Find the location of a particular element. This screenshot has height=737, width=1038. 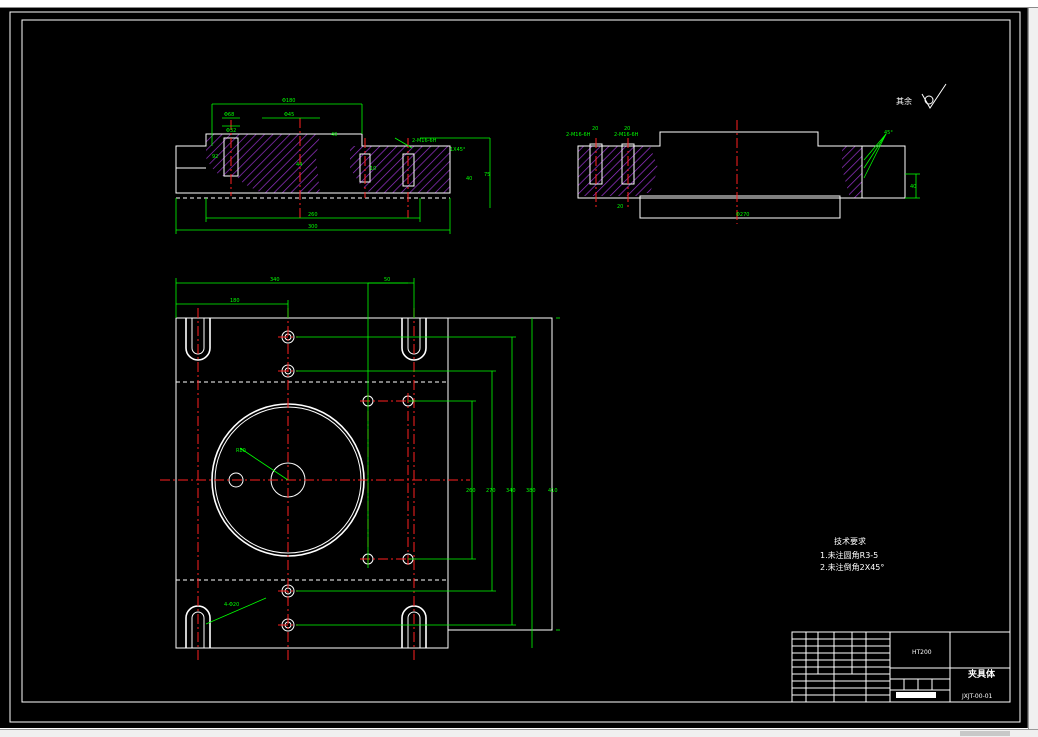

plan-dim-v5: 410 is located at coordinates (553, 491).